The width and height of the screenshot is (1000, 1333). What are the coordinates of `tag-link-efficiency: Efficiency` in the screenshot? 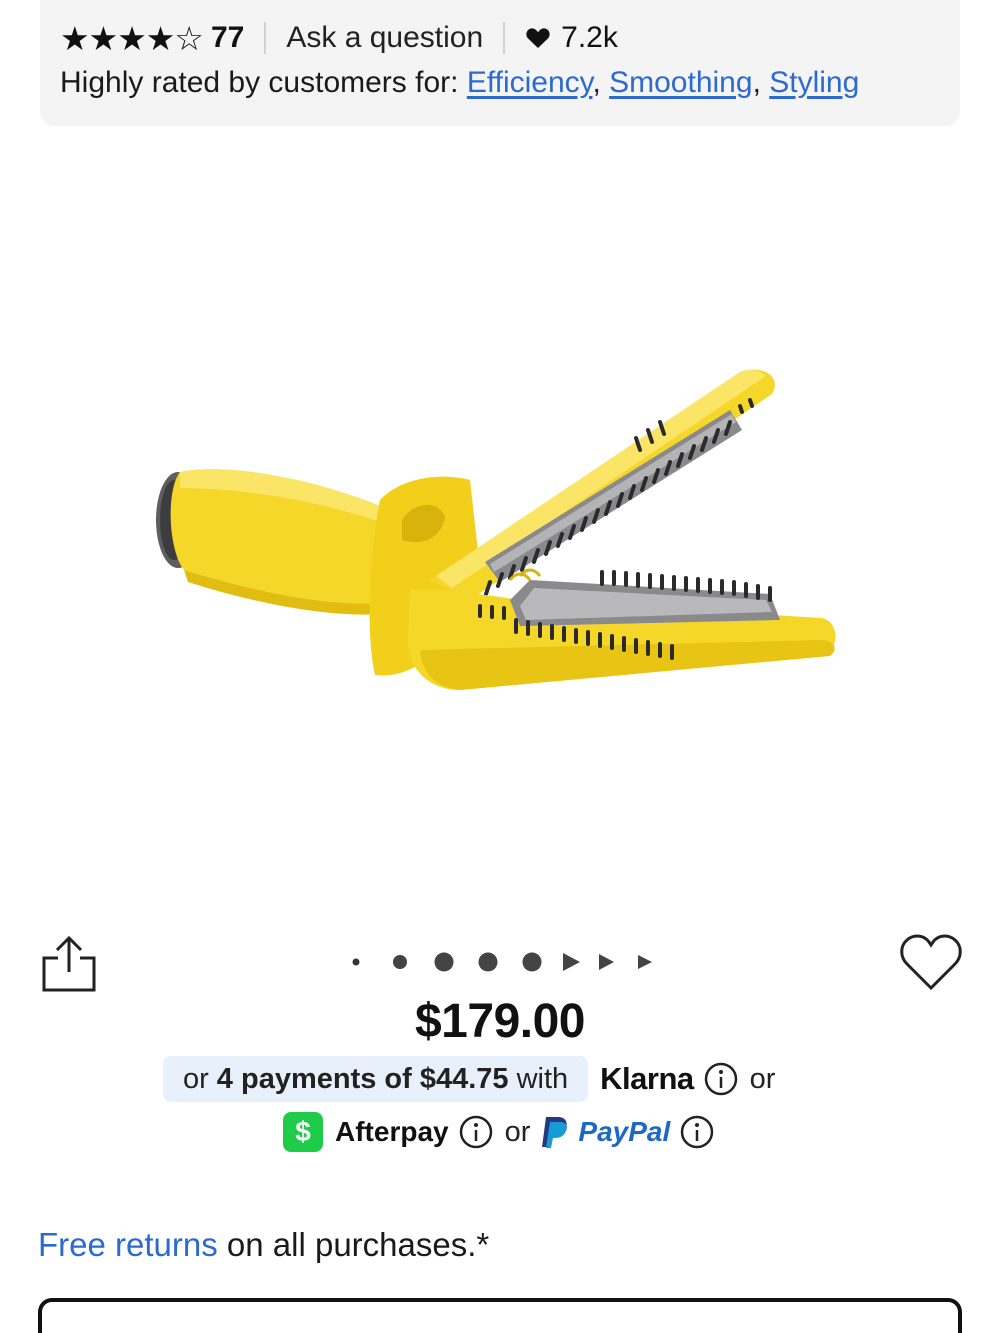 It's located at (530, 82).